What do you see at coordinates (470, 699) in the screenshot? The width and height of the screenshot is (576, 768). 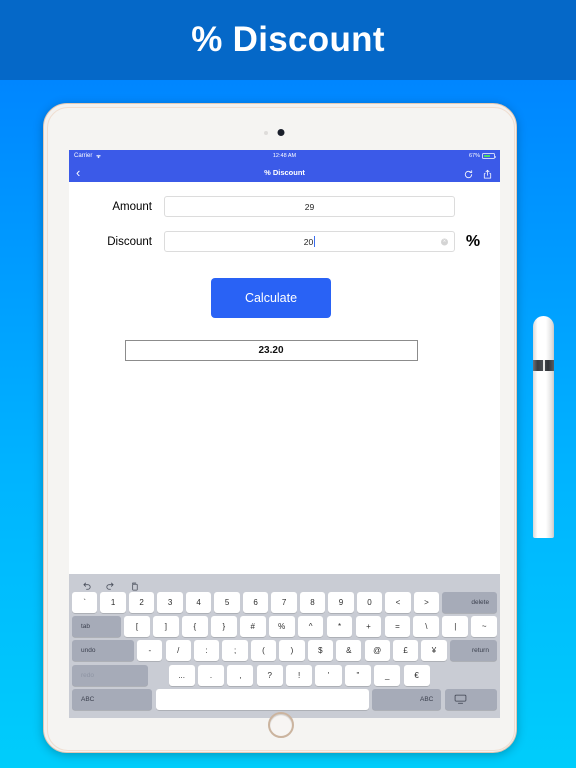 I see `keyboard-dismiss-icon` at bounding box center [470, 699].